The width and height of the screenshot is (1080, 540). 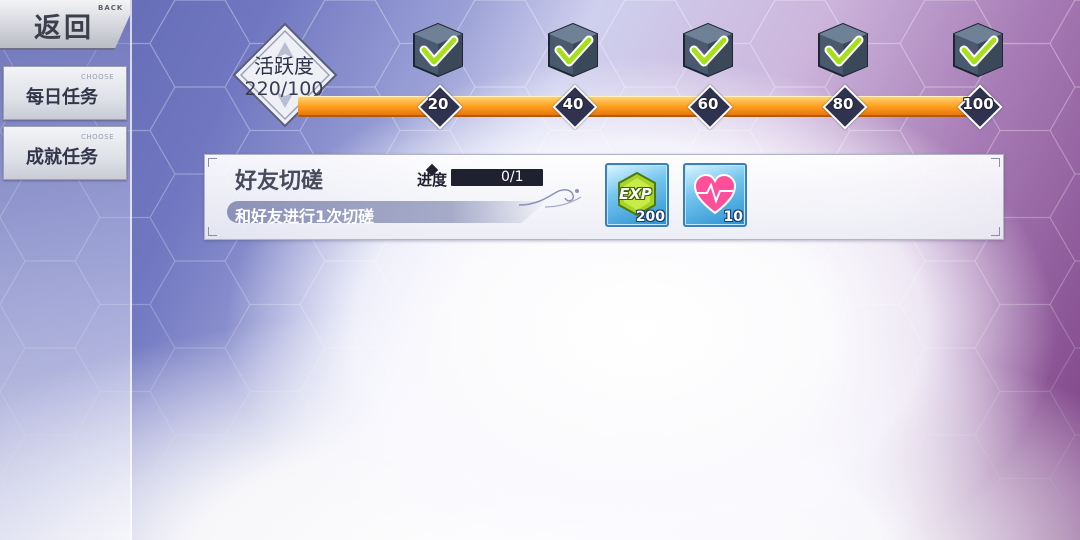 What do you see at coordinates (550, 198) in the screenshot?
I see `ornament-swirl-icon` at bounding box center [550, 198].